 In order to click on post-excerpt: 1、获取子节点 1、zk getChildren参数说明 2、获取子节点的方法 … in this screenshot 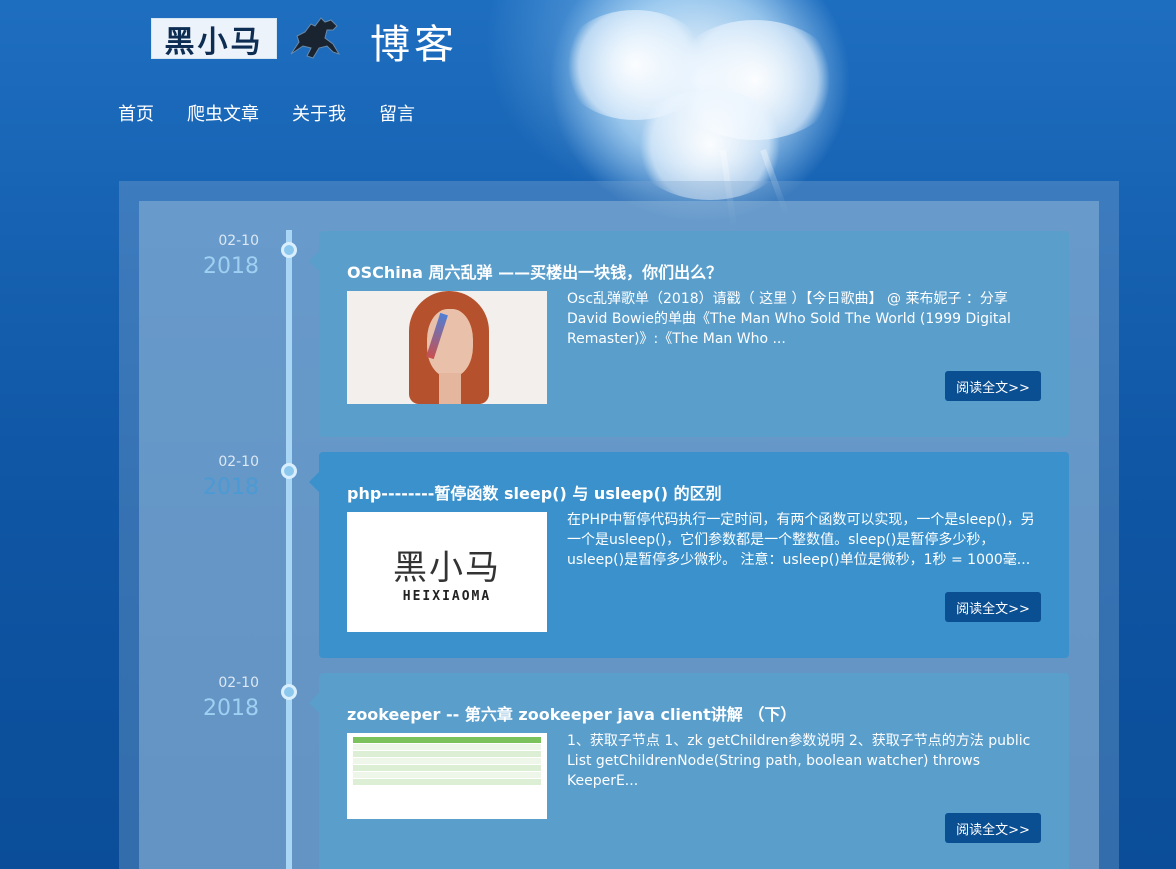, I will do `click(799, 761)`.